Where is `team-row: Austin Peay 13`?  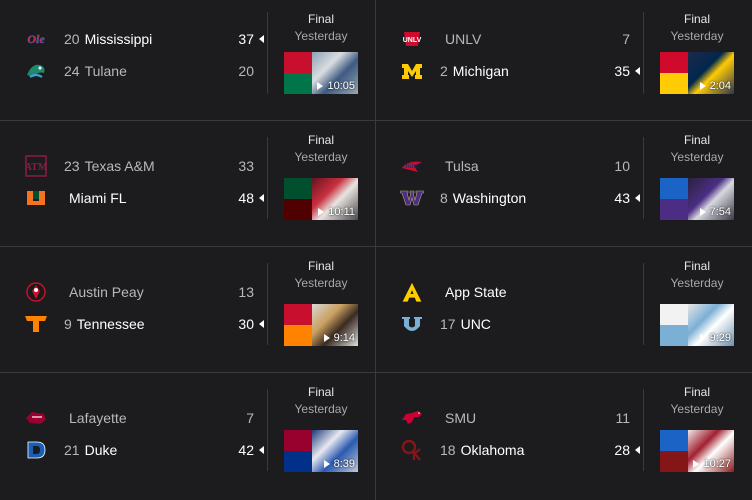
team-row: Austin Peay 13 is located at coordinates (144, 292).